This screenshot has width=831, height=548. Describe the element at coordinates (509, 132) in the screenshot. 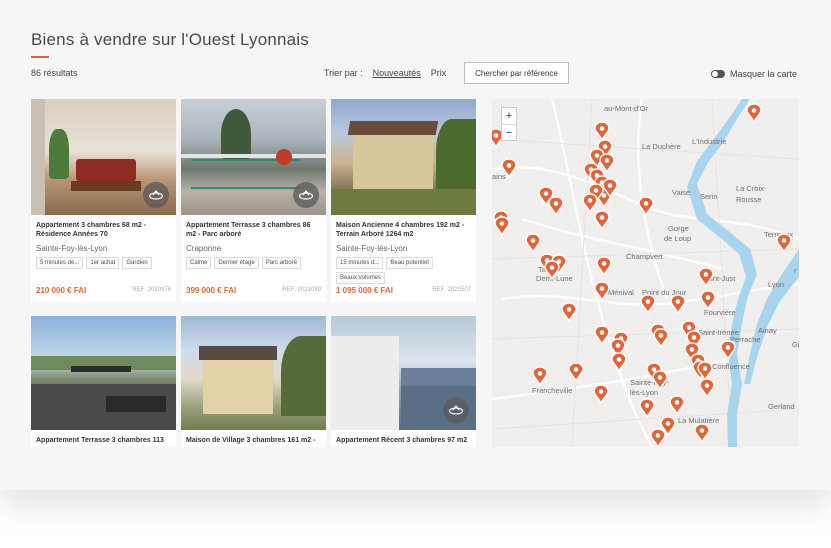

I see `zoom-out-button: −` at that location.